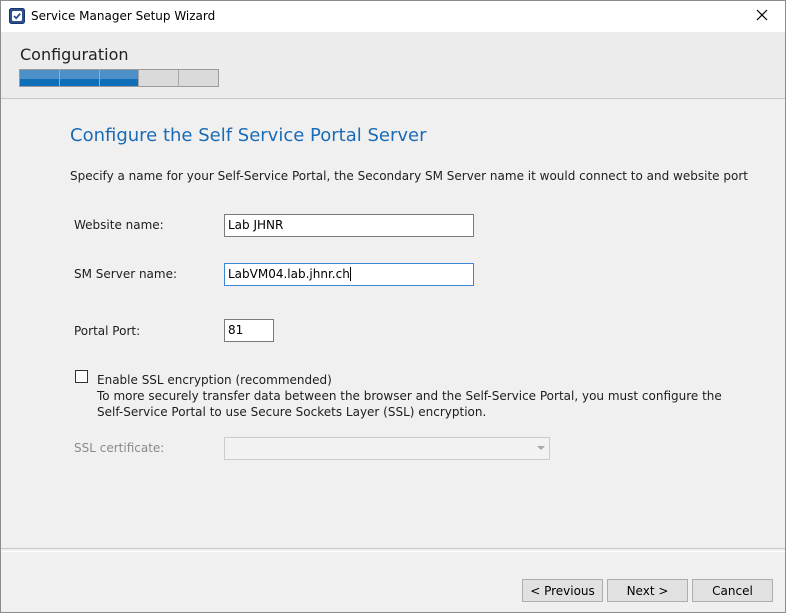  I want to click on text-caret, so click(350, 274).